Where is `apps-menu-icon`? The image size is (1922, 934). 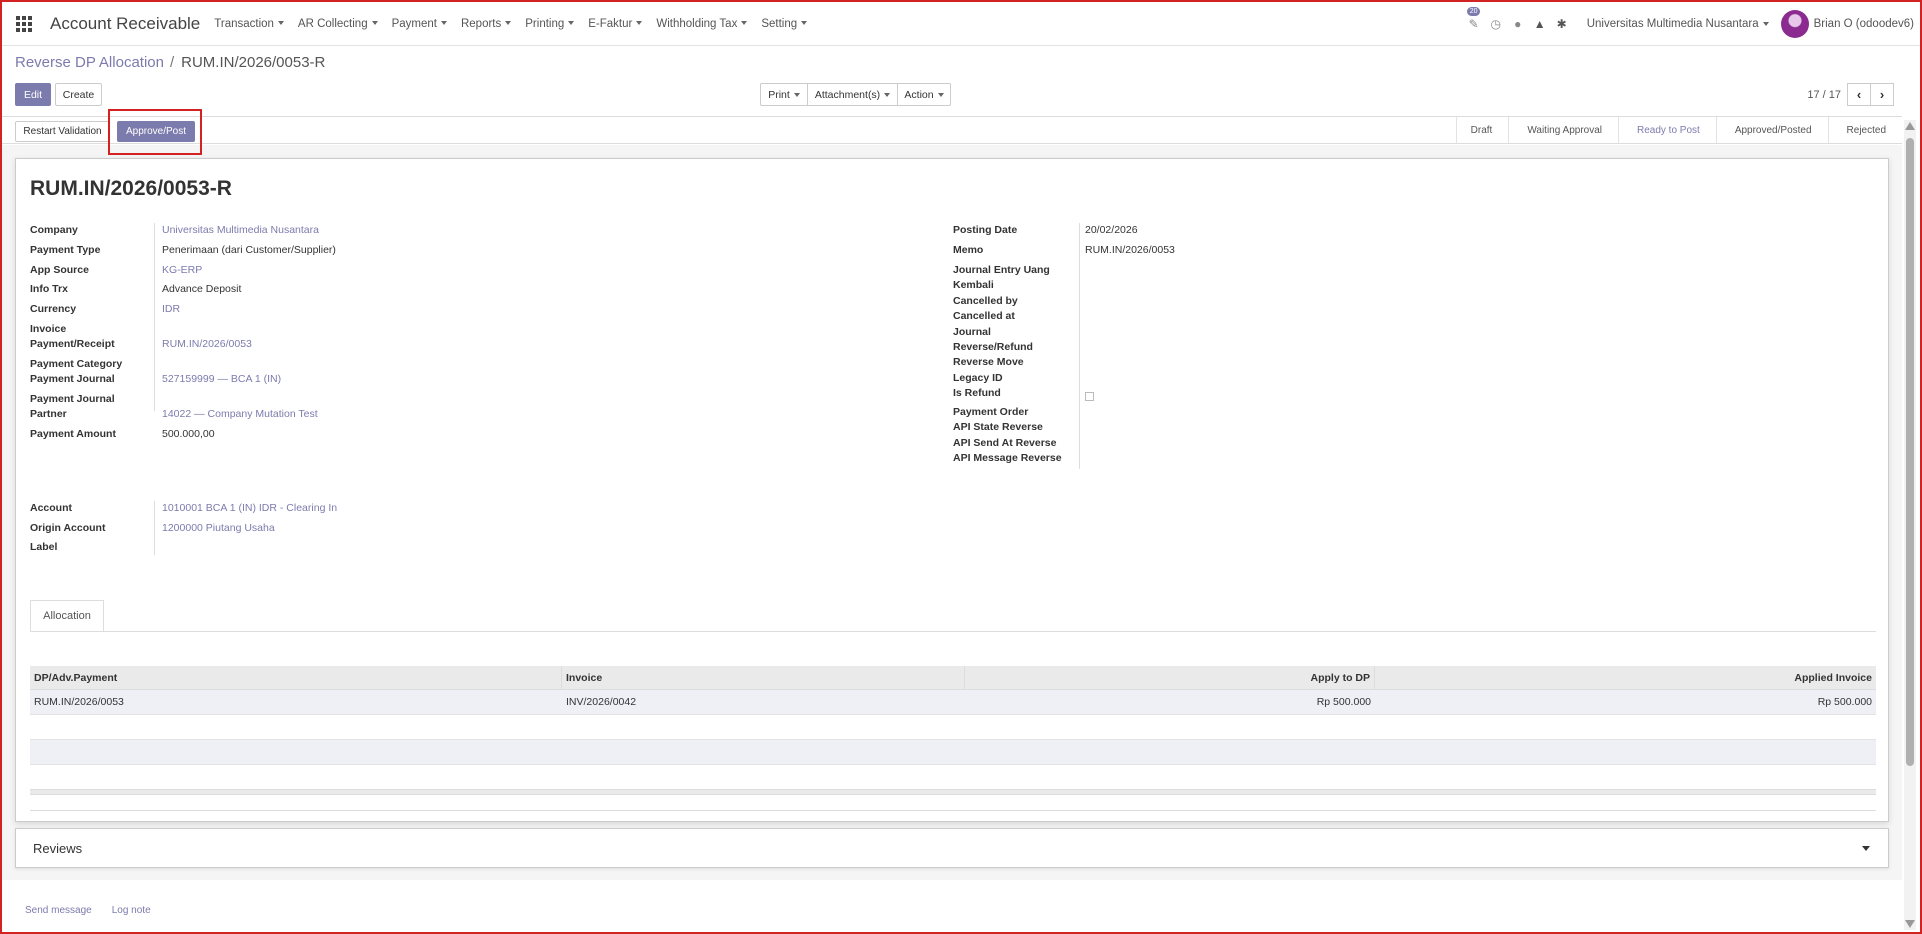
apps-menu-icon is located at coordinates (24, 24).